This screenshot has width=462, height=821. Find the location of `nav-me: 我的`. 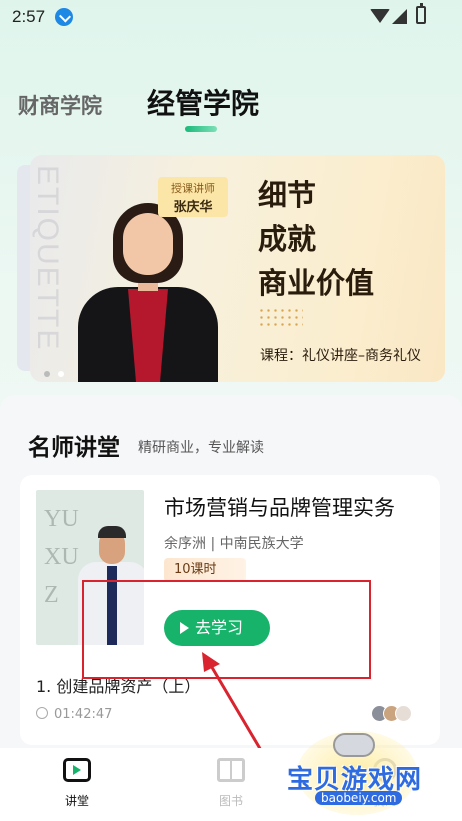

nav-me: 我的 is located at coordinates (385, 783).